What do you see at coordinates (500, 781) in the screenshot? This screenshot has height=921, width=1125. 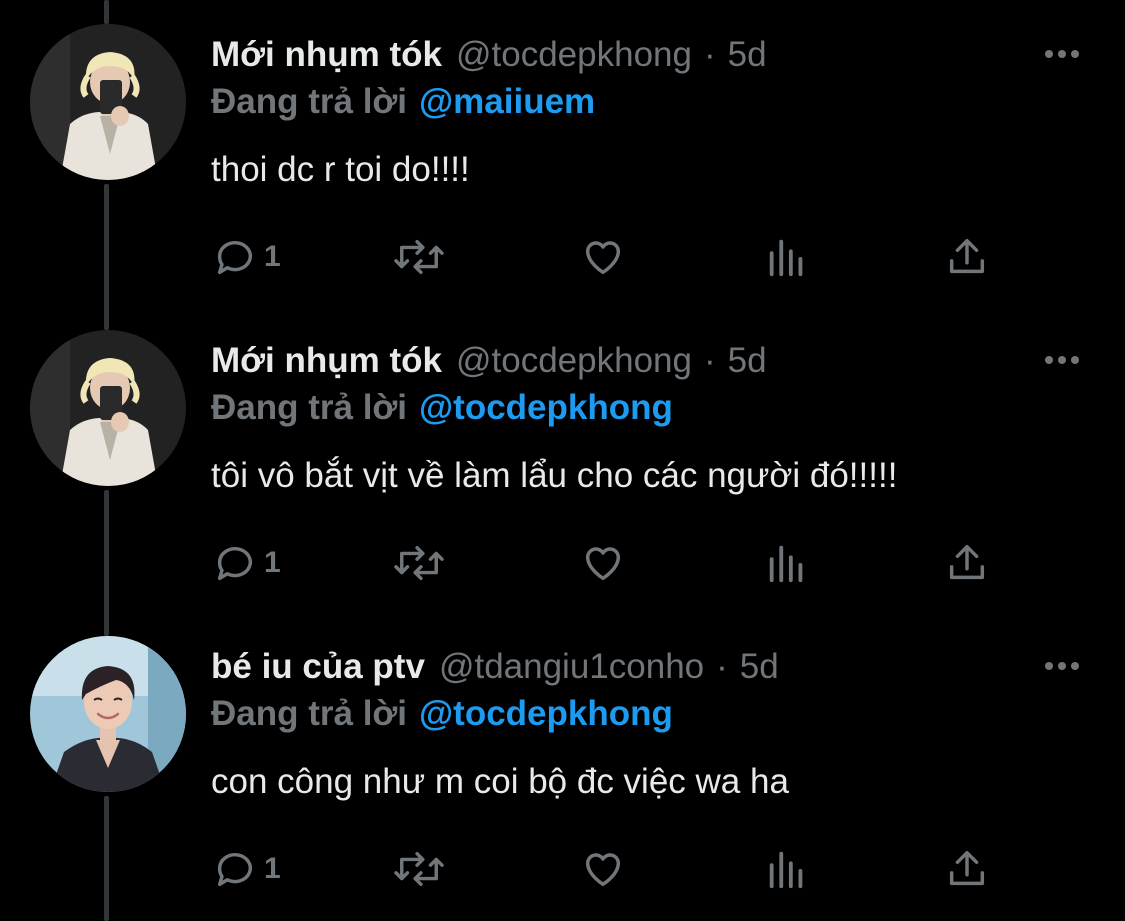 I see `tweet-text: con công như m coi bộ đc việc wa ha` at bounding box center [500, 781].